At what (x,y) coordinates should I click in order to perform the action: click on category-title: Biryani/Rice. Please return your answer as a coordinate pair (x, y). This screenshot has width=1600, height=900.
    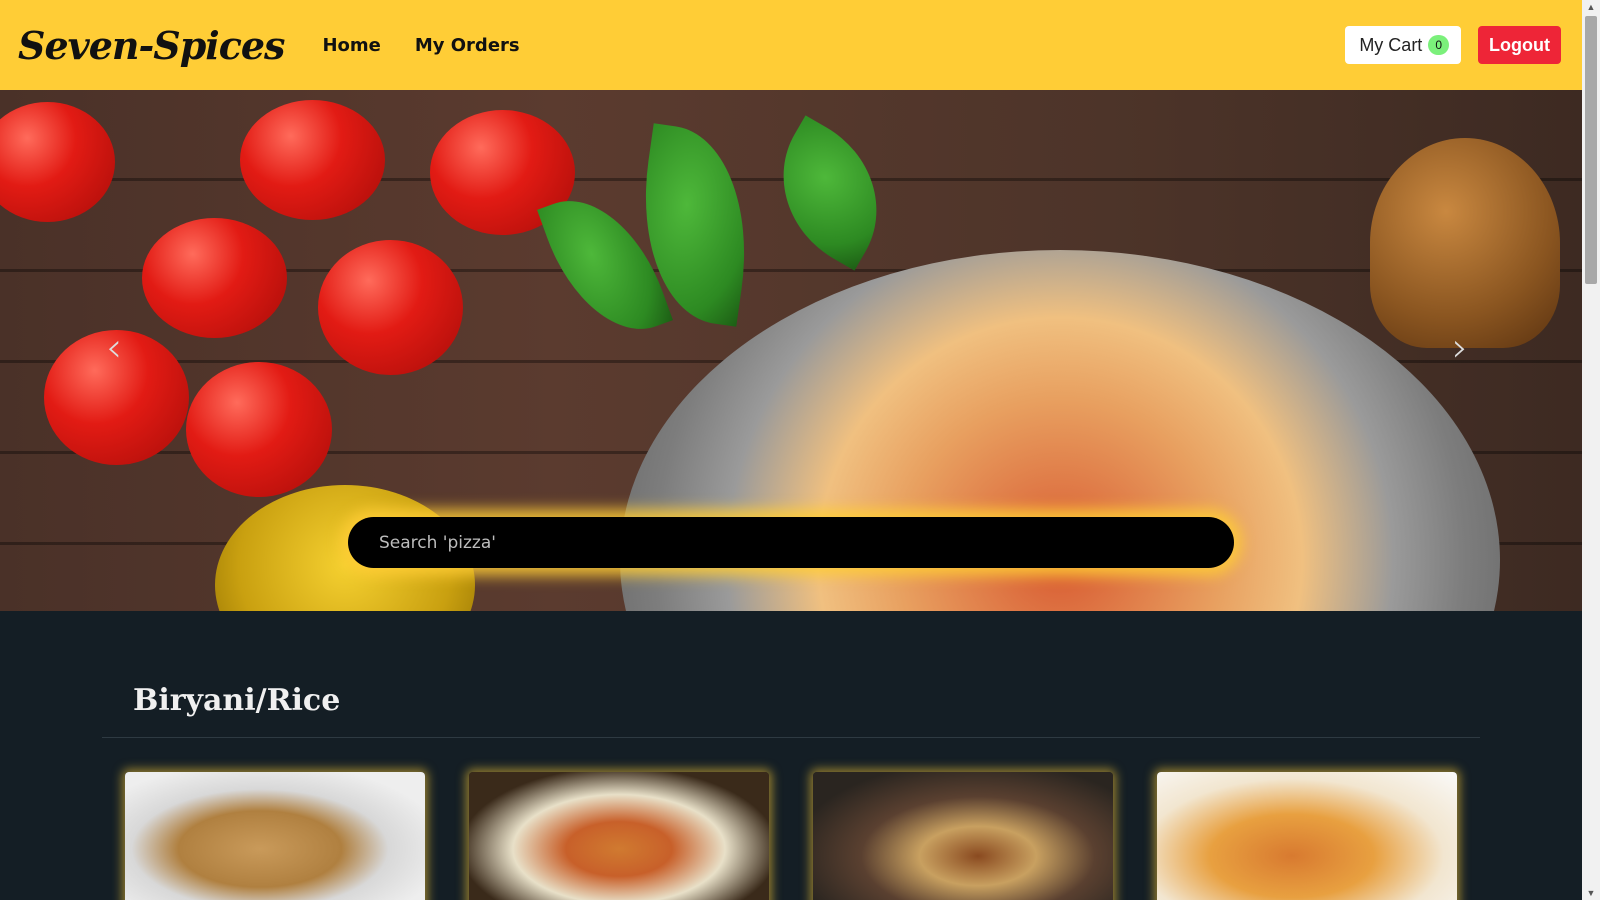
    Looking at the image, I should click on (237, 700).